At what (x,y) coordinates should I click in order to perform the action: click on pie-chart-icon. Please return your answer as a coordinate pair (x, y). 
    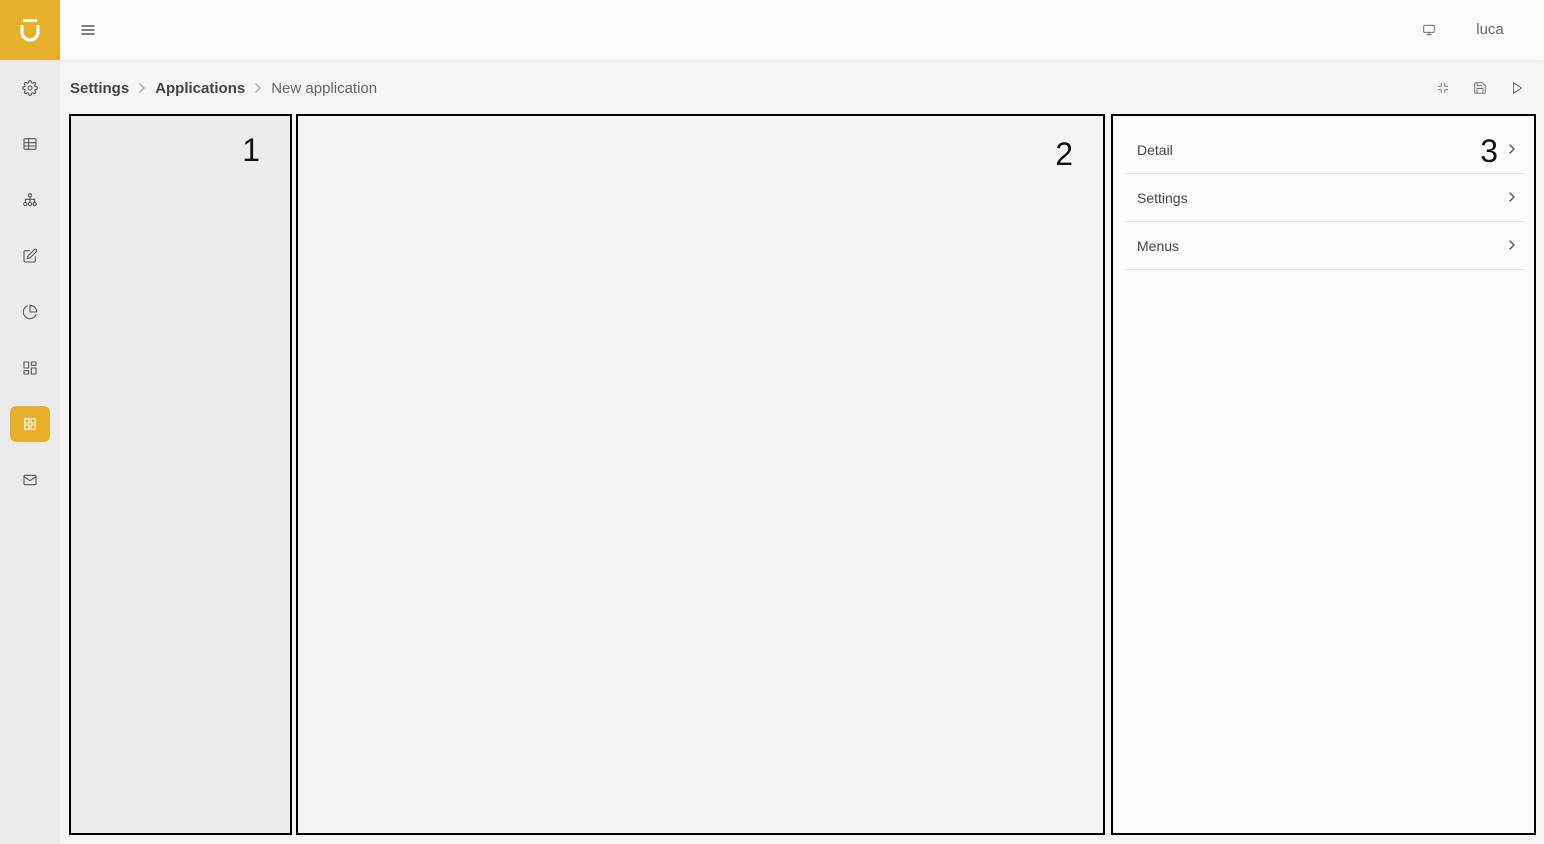
    Looking at the image, I should click on (30, 312).